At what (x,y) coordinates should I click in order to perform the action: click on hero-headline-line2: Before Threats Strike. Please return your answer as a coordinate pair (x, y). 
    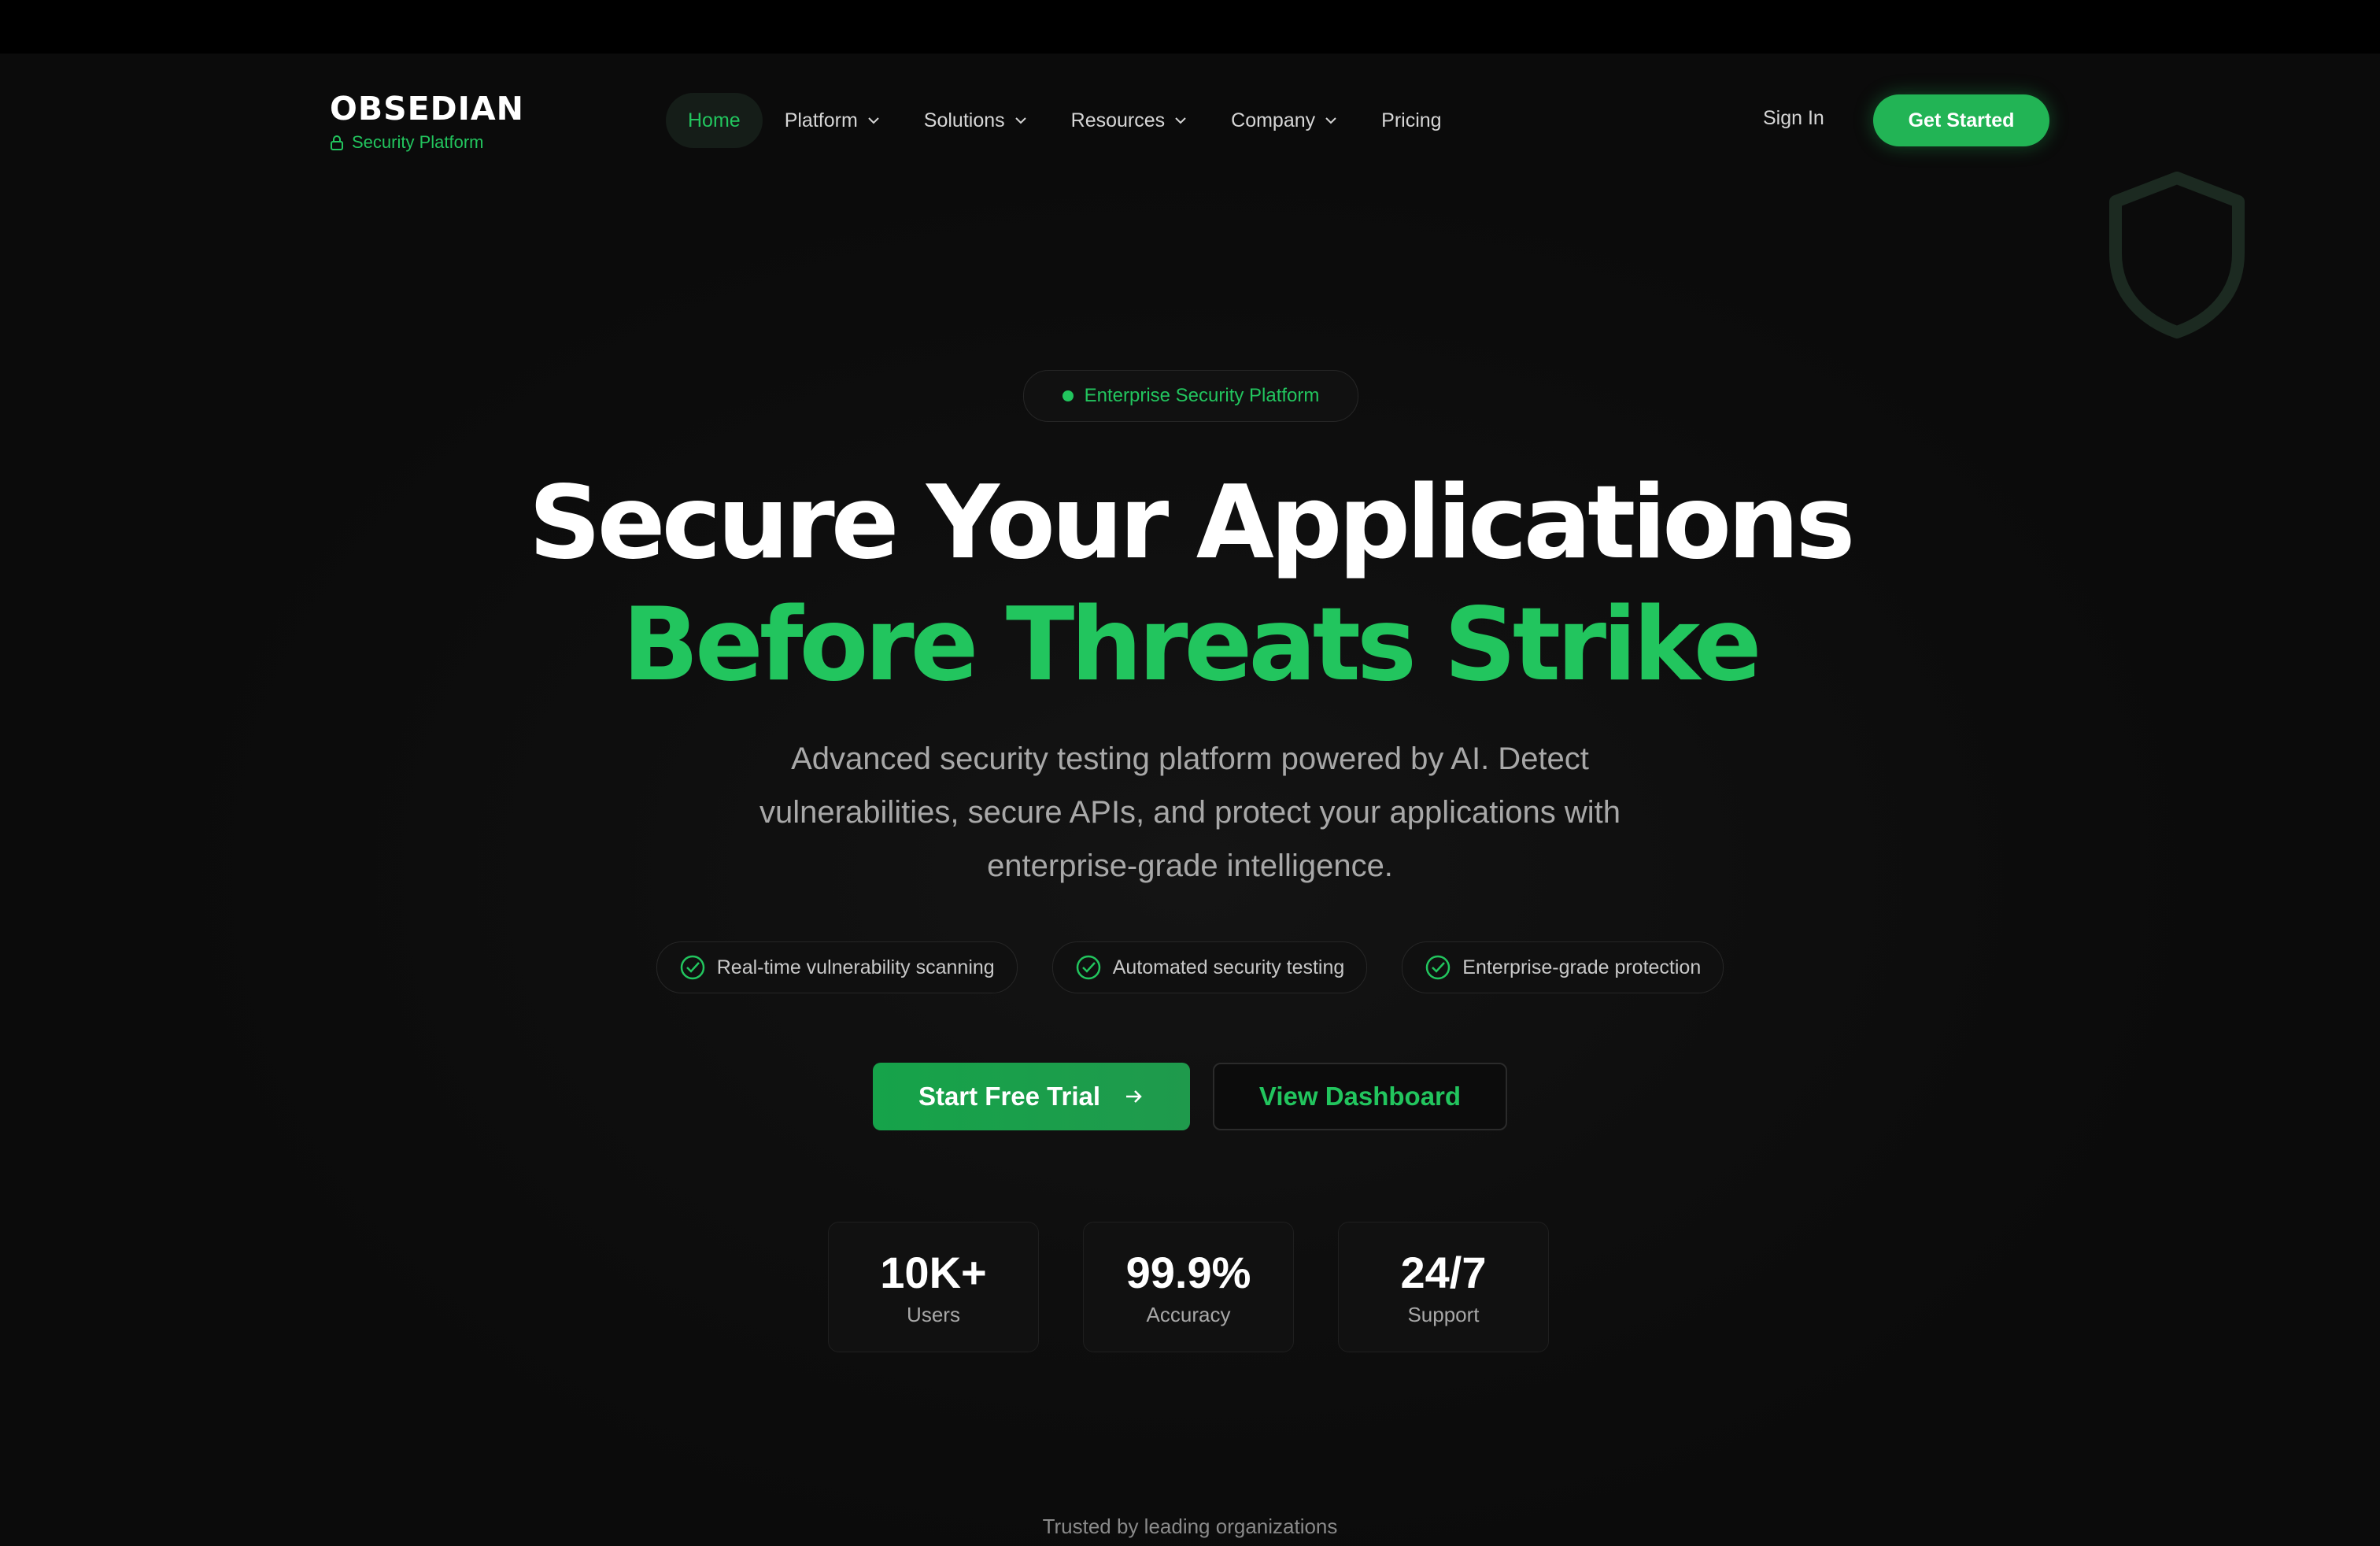
    Looking at the image, I should click on (1191, 645).